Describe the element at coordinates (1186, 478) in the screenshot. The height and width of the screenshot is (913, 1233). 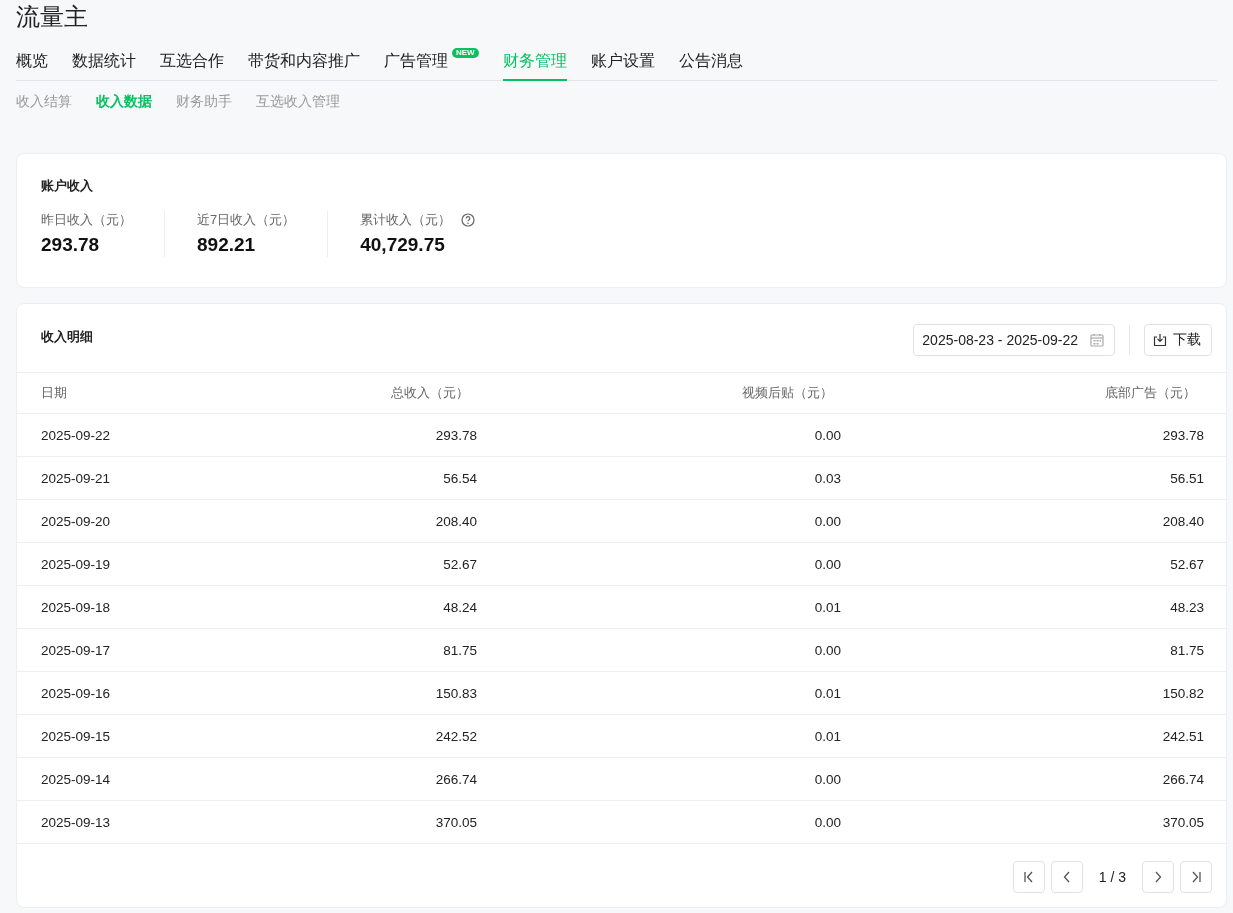
I see `table-cell-text: 56.51` at that location.